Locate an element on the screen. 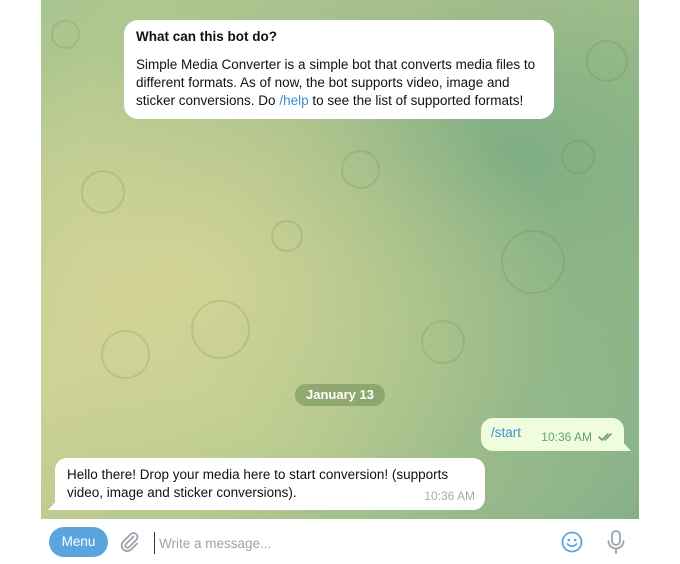 The image size is (680, 564). microphone-icon is located at coordinates (616, 542).